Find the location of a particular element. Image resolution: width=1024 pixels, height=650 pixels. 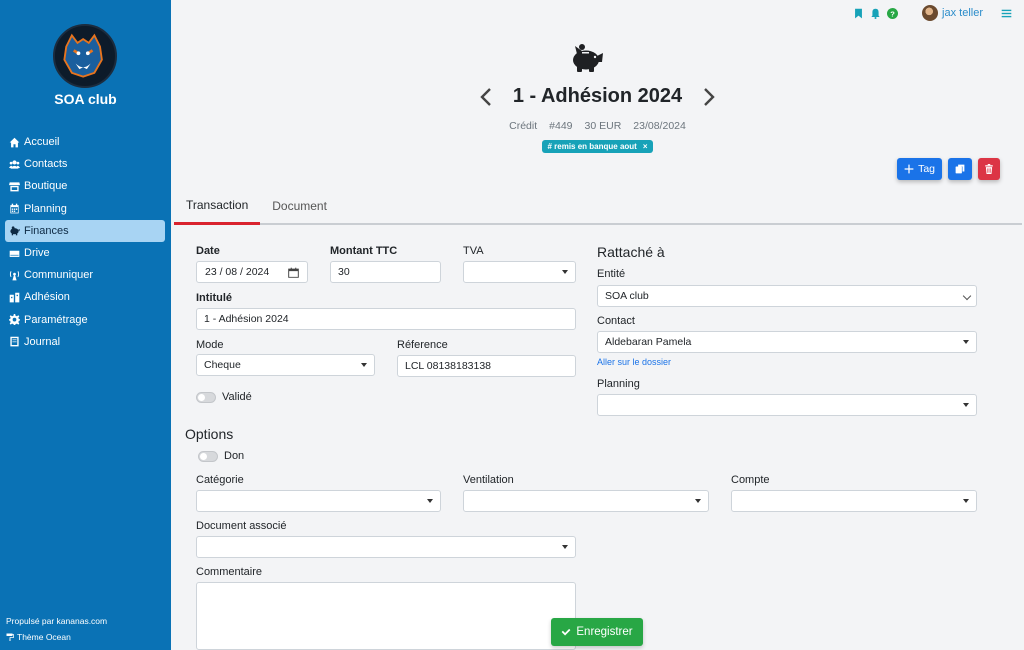

help-icon: ? is located at coordinates (893, 13).